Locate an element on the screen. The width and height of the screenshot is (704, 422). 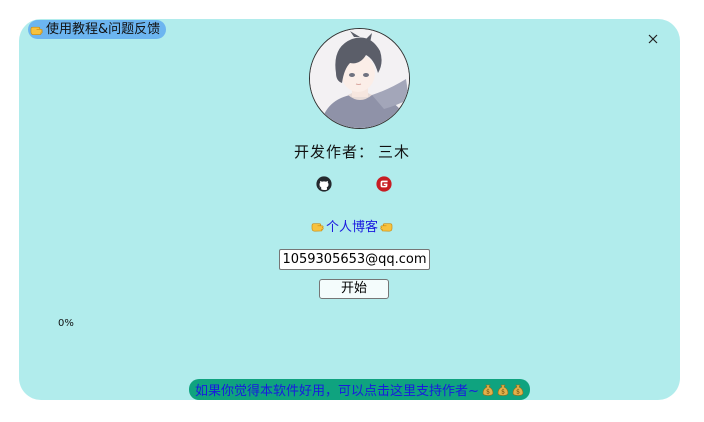
pointing-right-hand-icon is located at coordinates (317, 227).